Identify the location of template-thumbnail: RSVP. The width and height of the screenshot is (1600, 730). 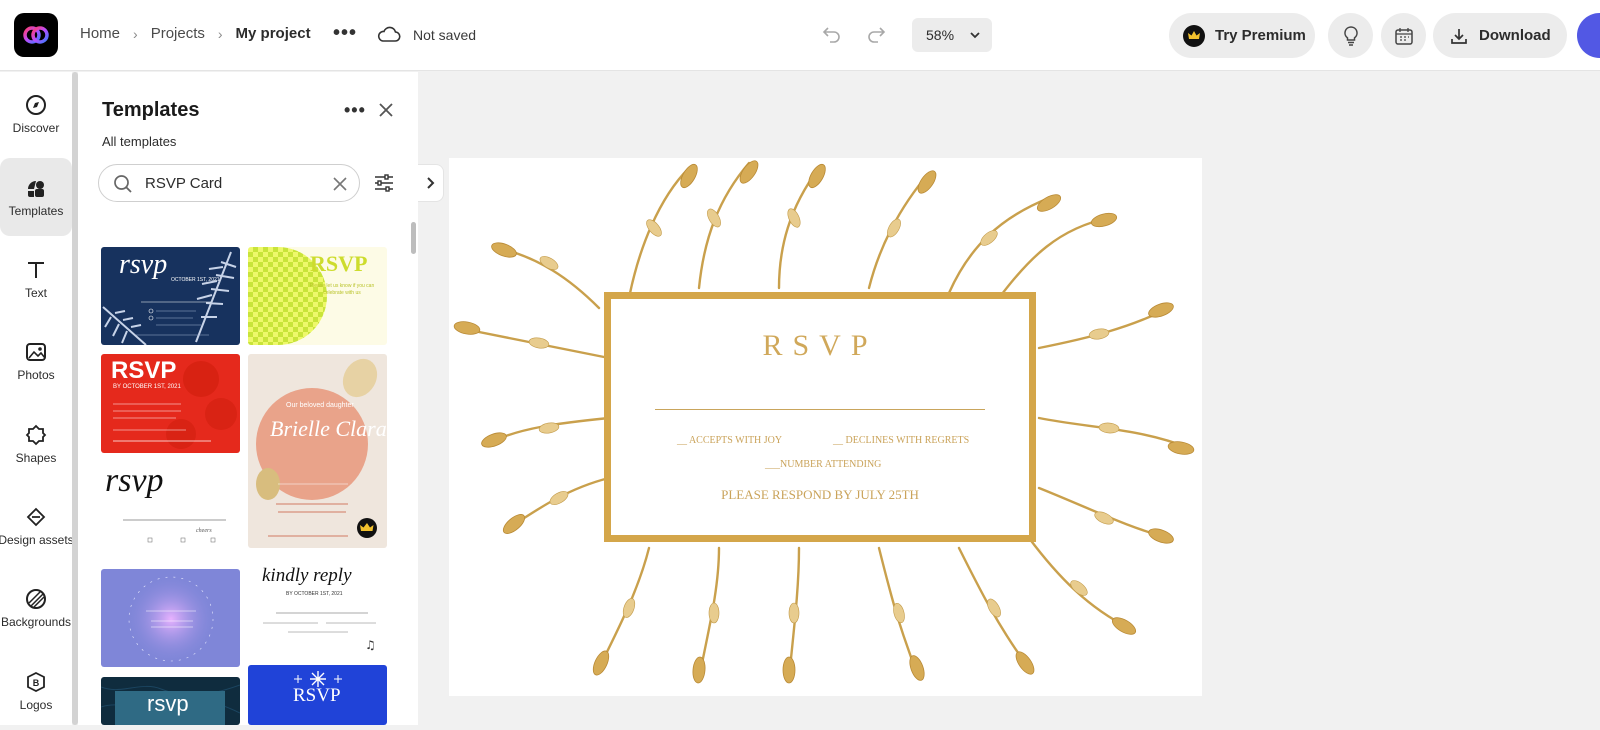
(317, 695).